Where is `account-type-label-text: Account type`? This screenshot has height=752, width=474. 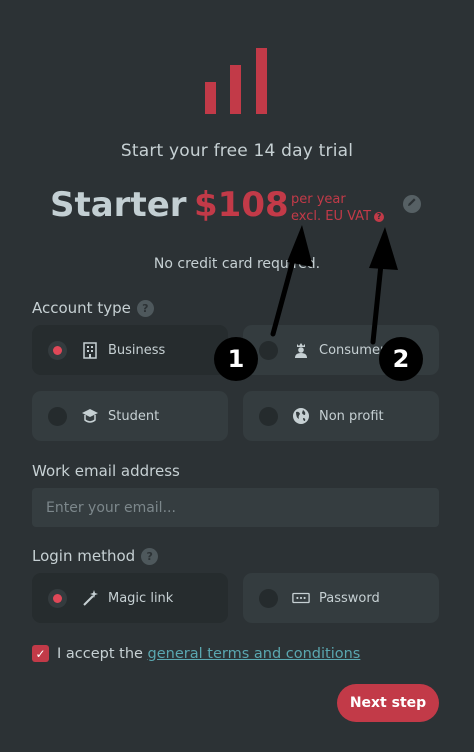 account-type-label-text: Account type is located at coordinates (81, 308).